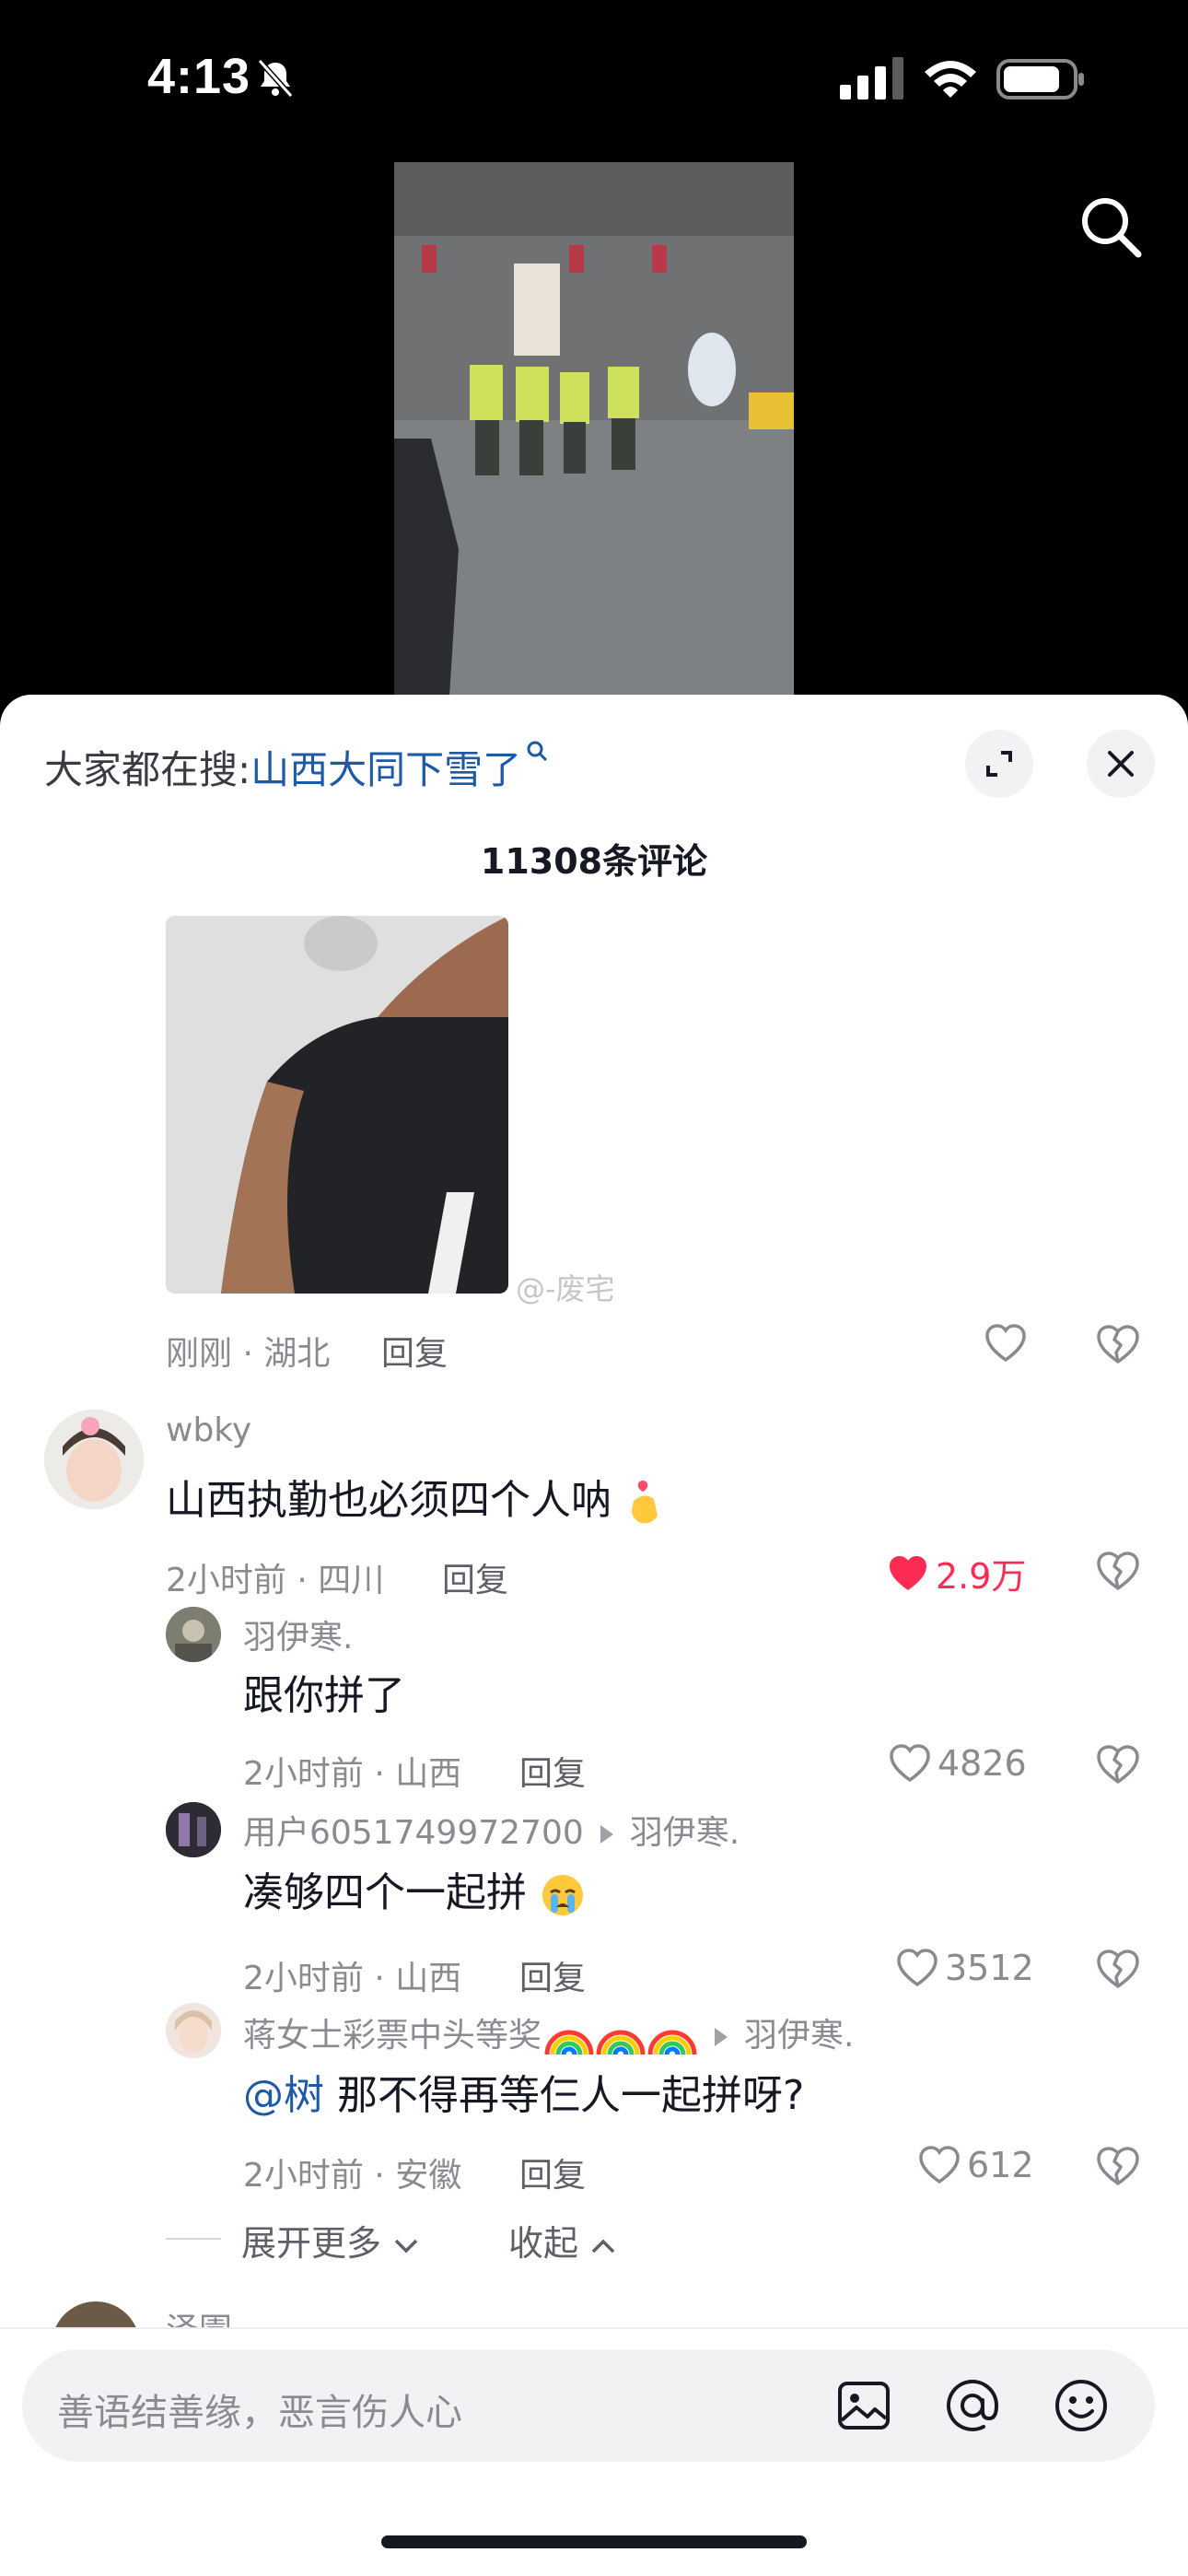 This screenshot has width=1188, height=2576. I want to click on hot-search-prefix: 大家都在搜:, so click(147, 769).